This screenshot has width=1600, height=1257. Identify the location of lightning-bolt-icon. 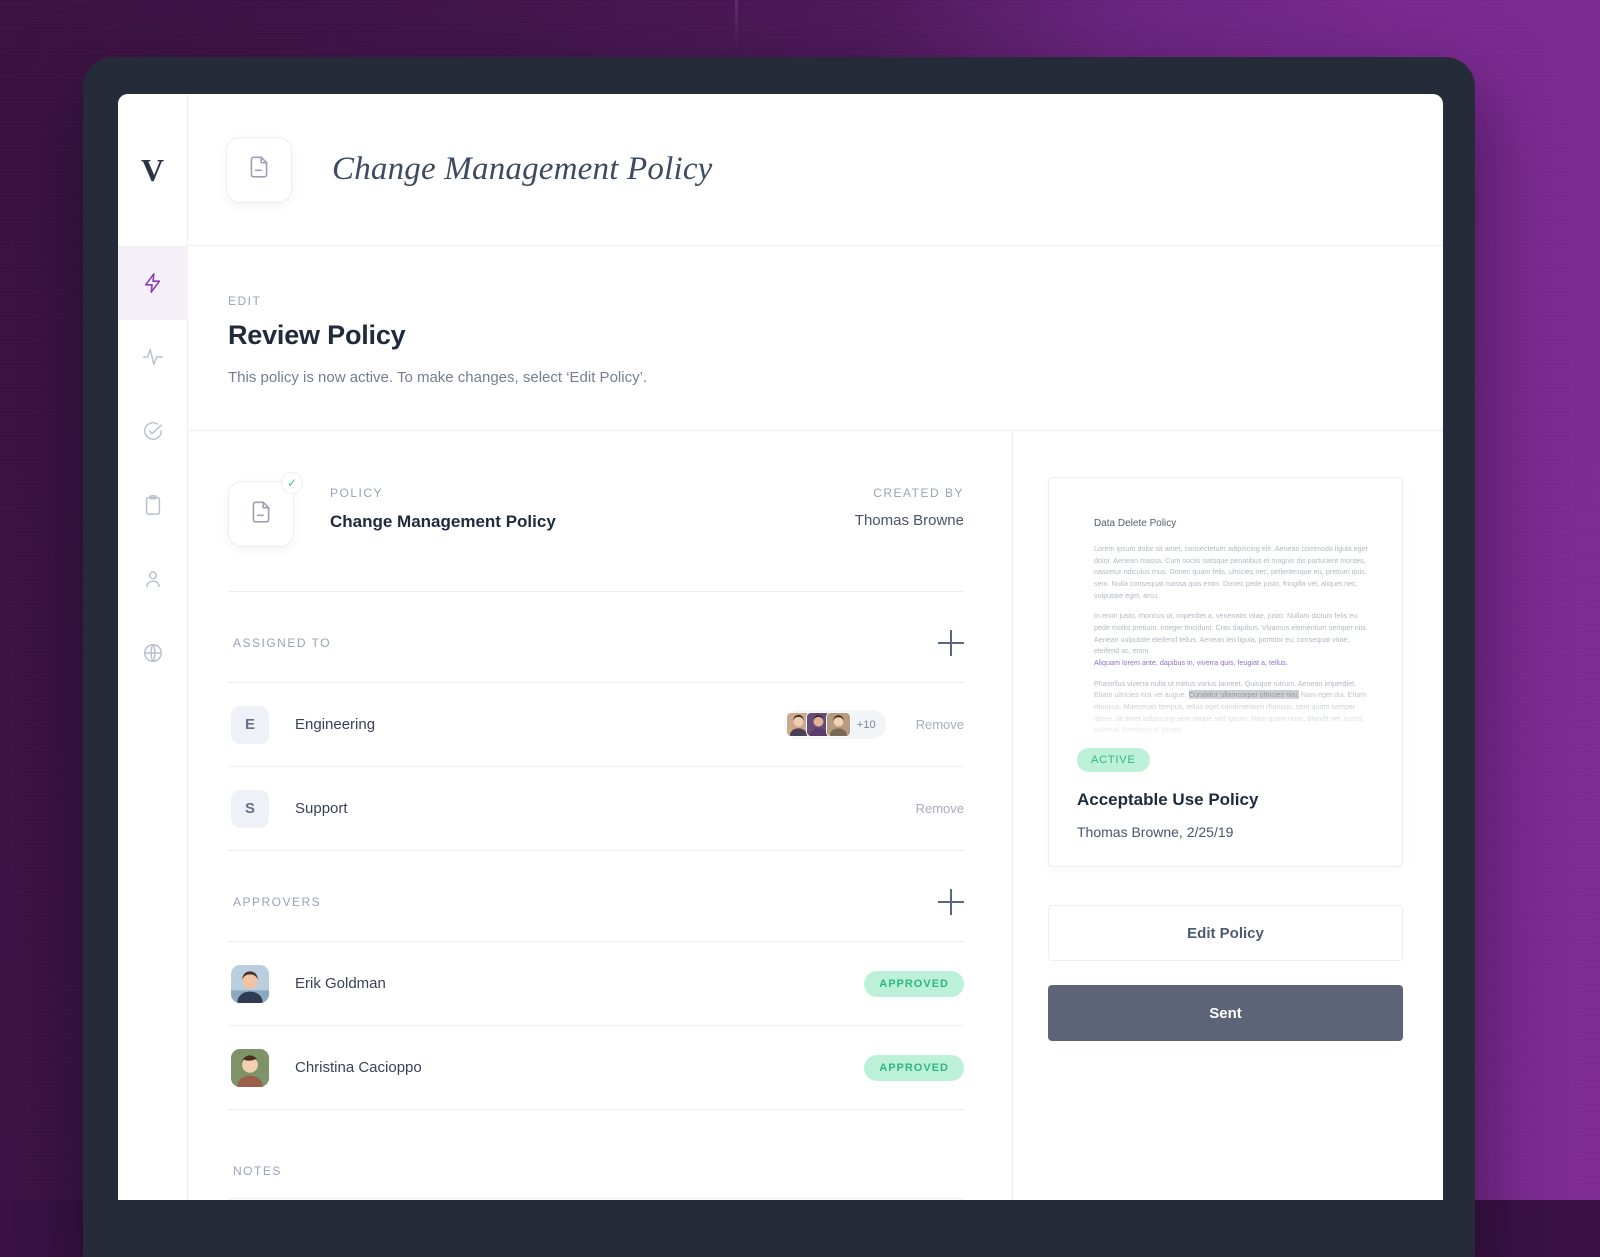
(153, 283).